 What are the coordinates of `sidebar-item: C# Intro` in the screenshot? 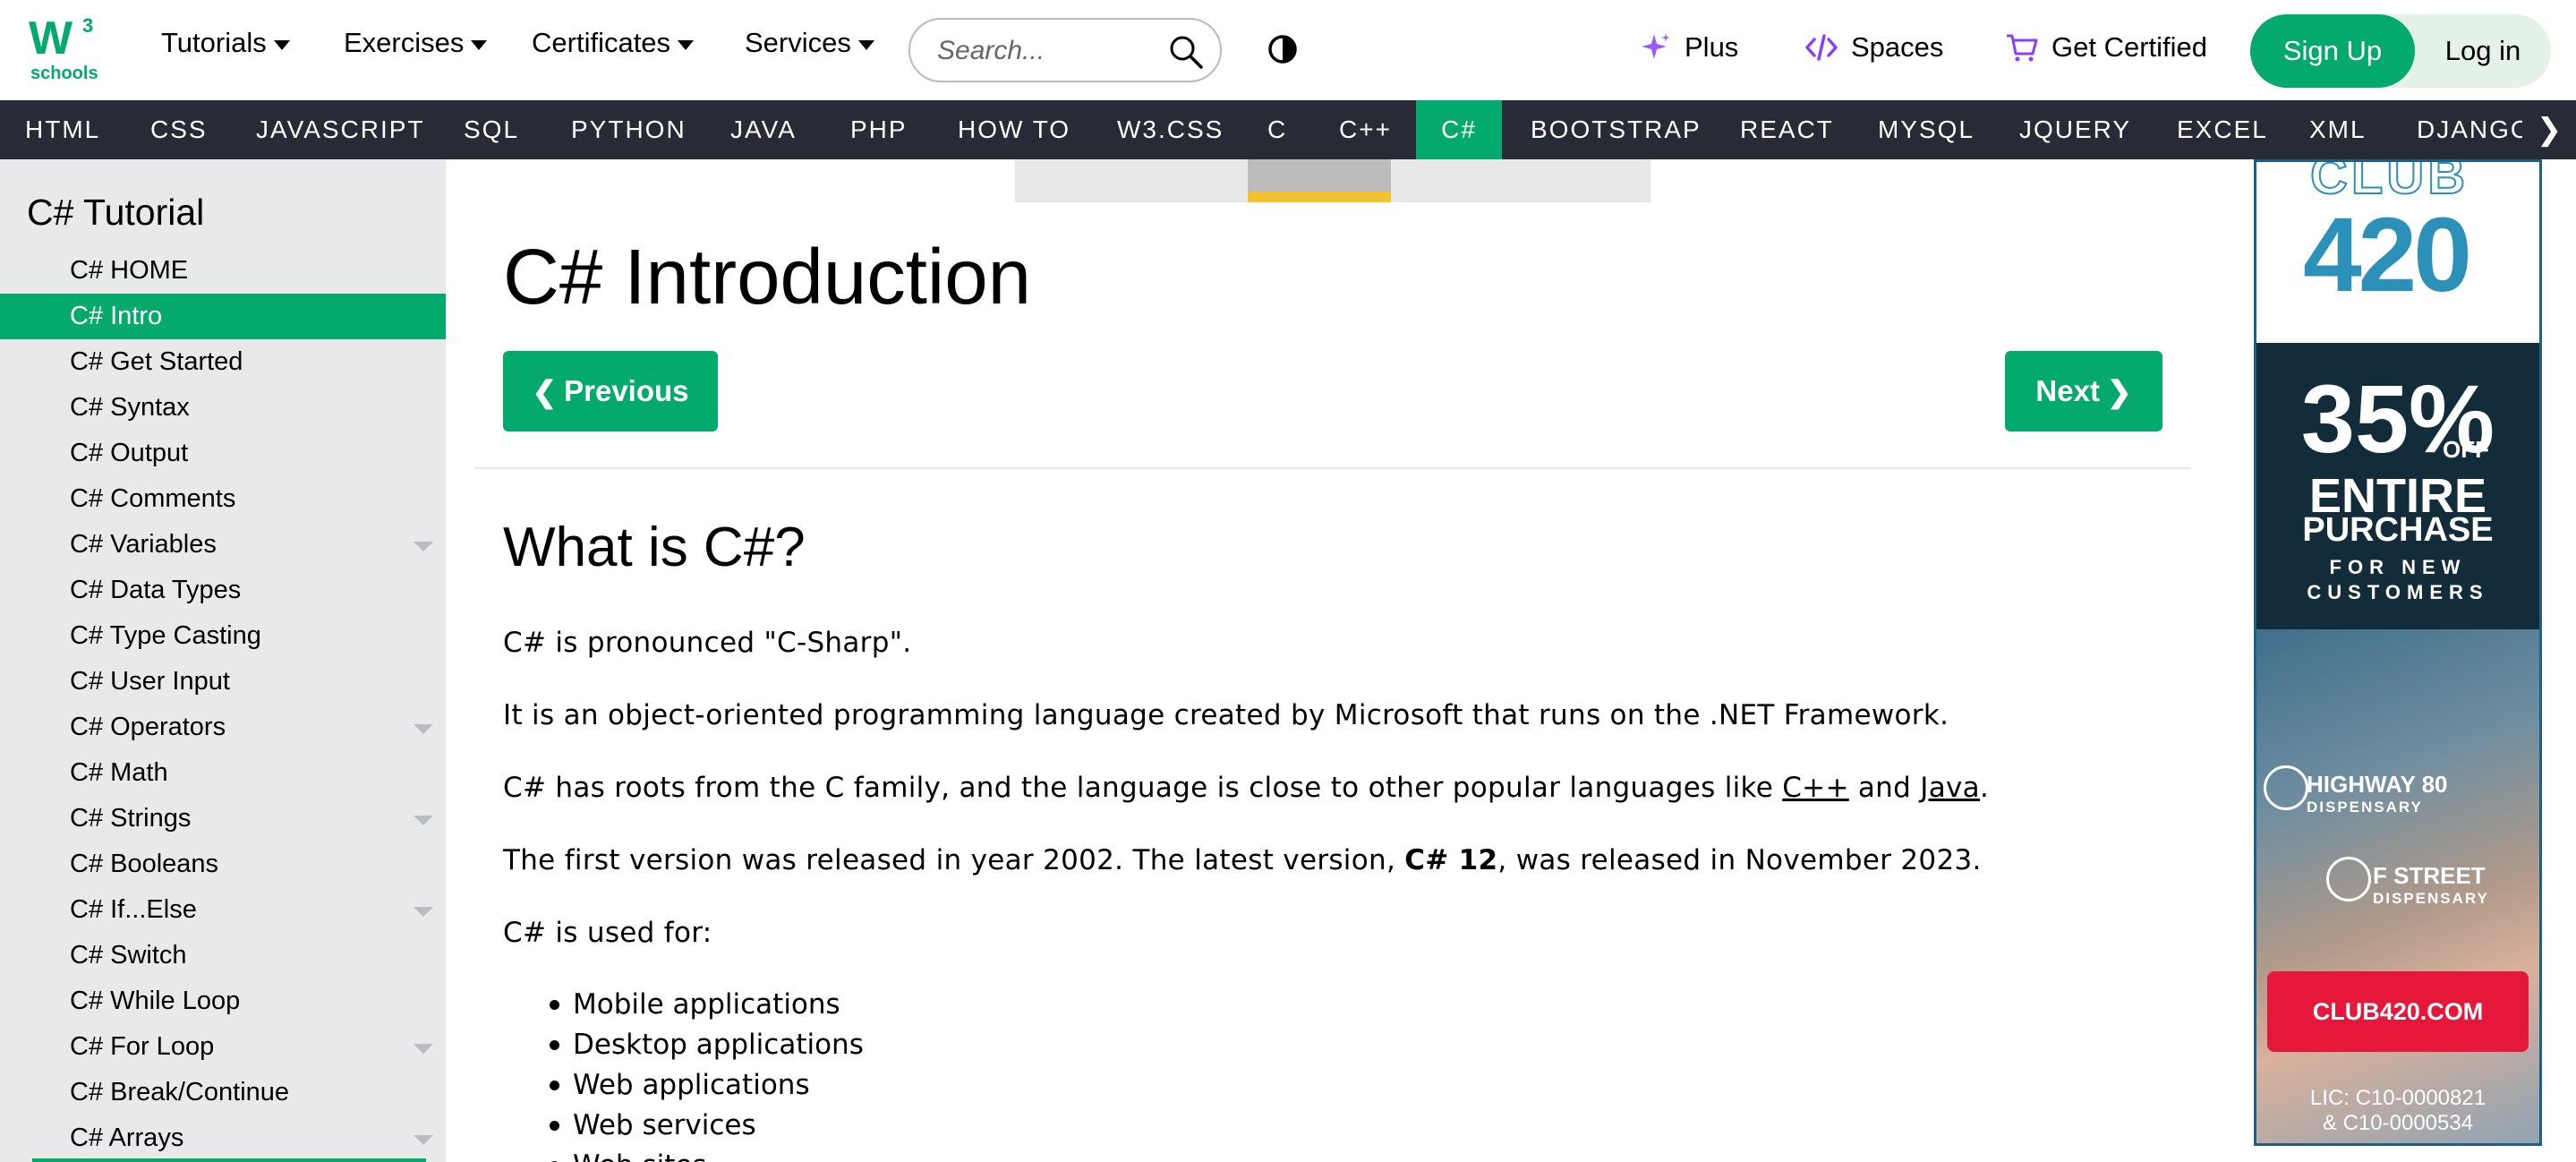 It's located at (223, 316).